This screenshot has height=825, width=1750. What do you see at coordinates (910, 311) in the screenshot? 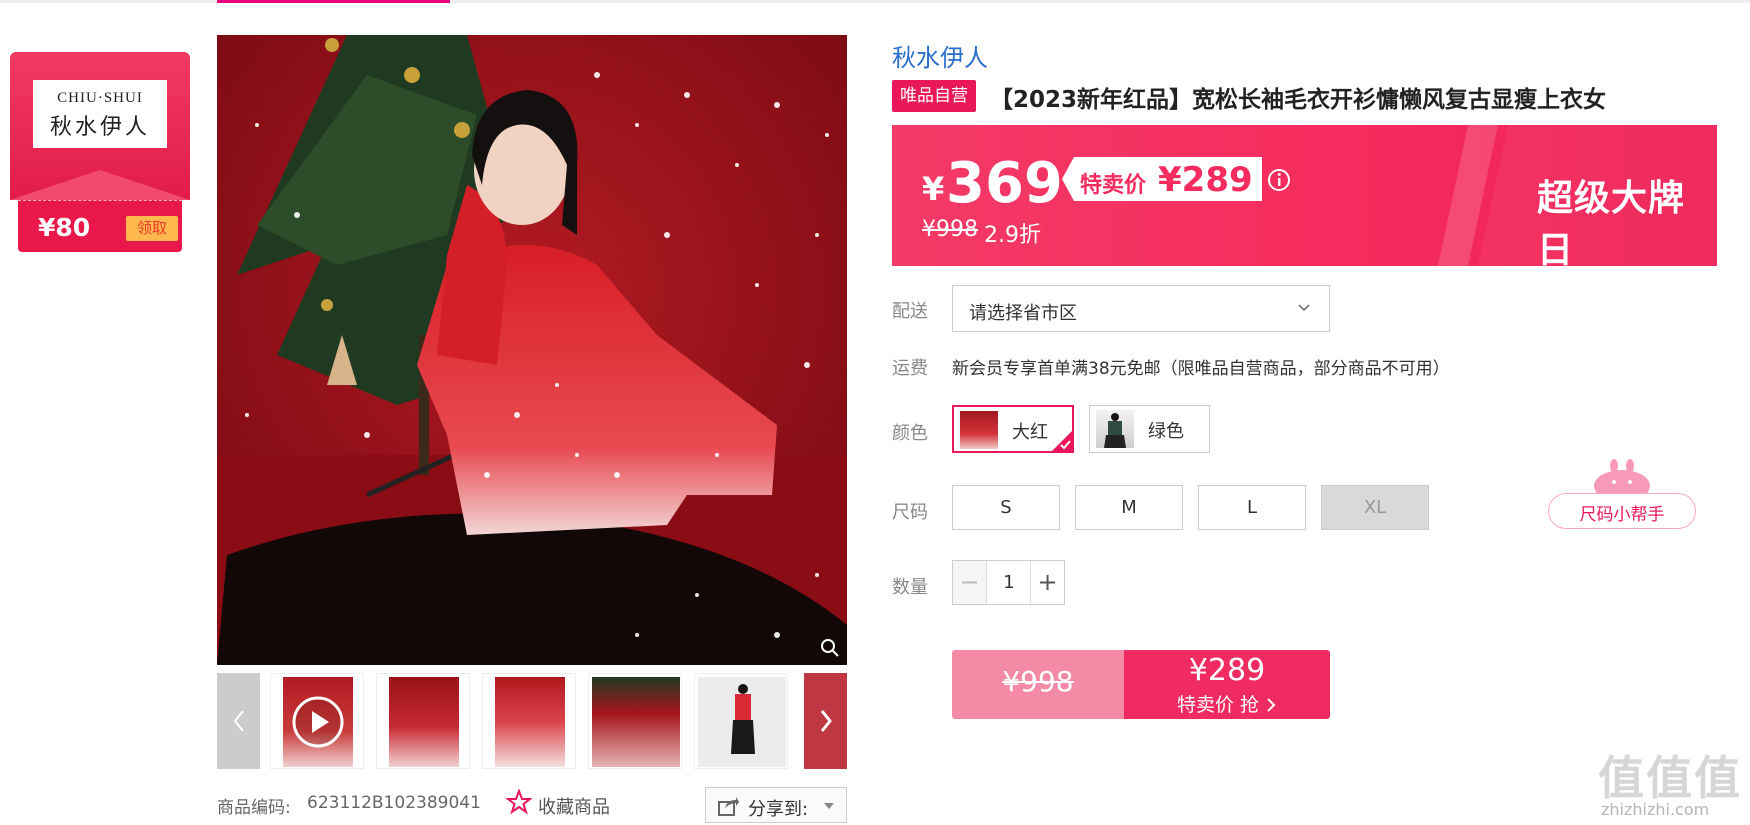
I see `delivery-label: 配送` at bounding box center [910, 311].